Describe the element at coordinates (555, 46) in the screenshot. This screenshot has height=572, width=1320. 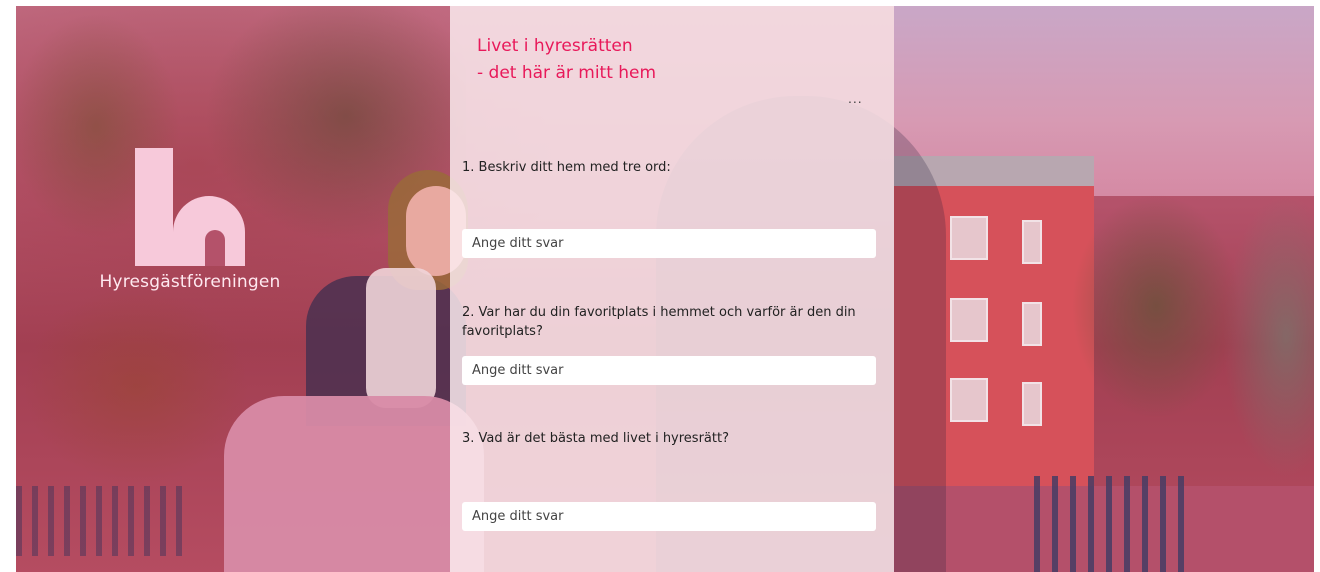
I see `form-title-line1: Livet i hyresrätten` at that location.